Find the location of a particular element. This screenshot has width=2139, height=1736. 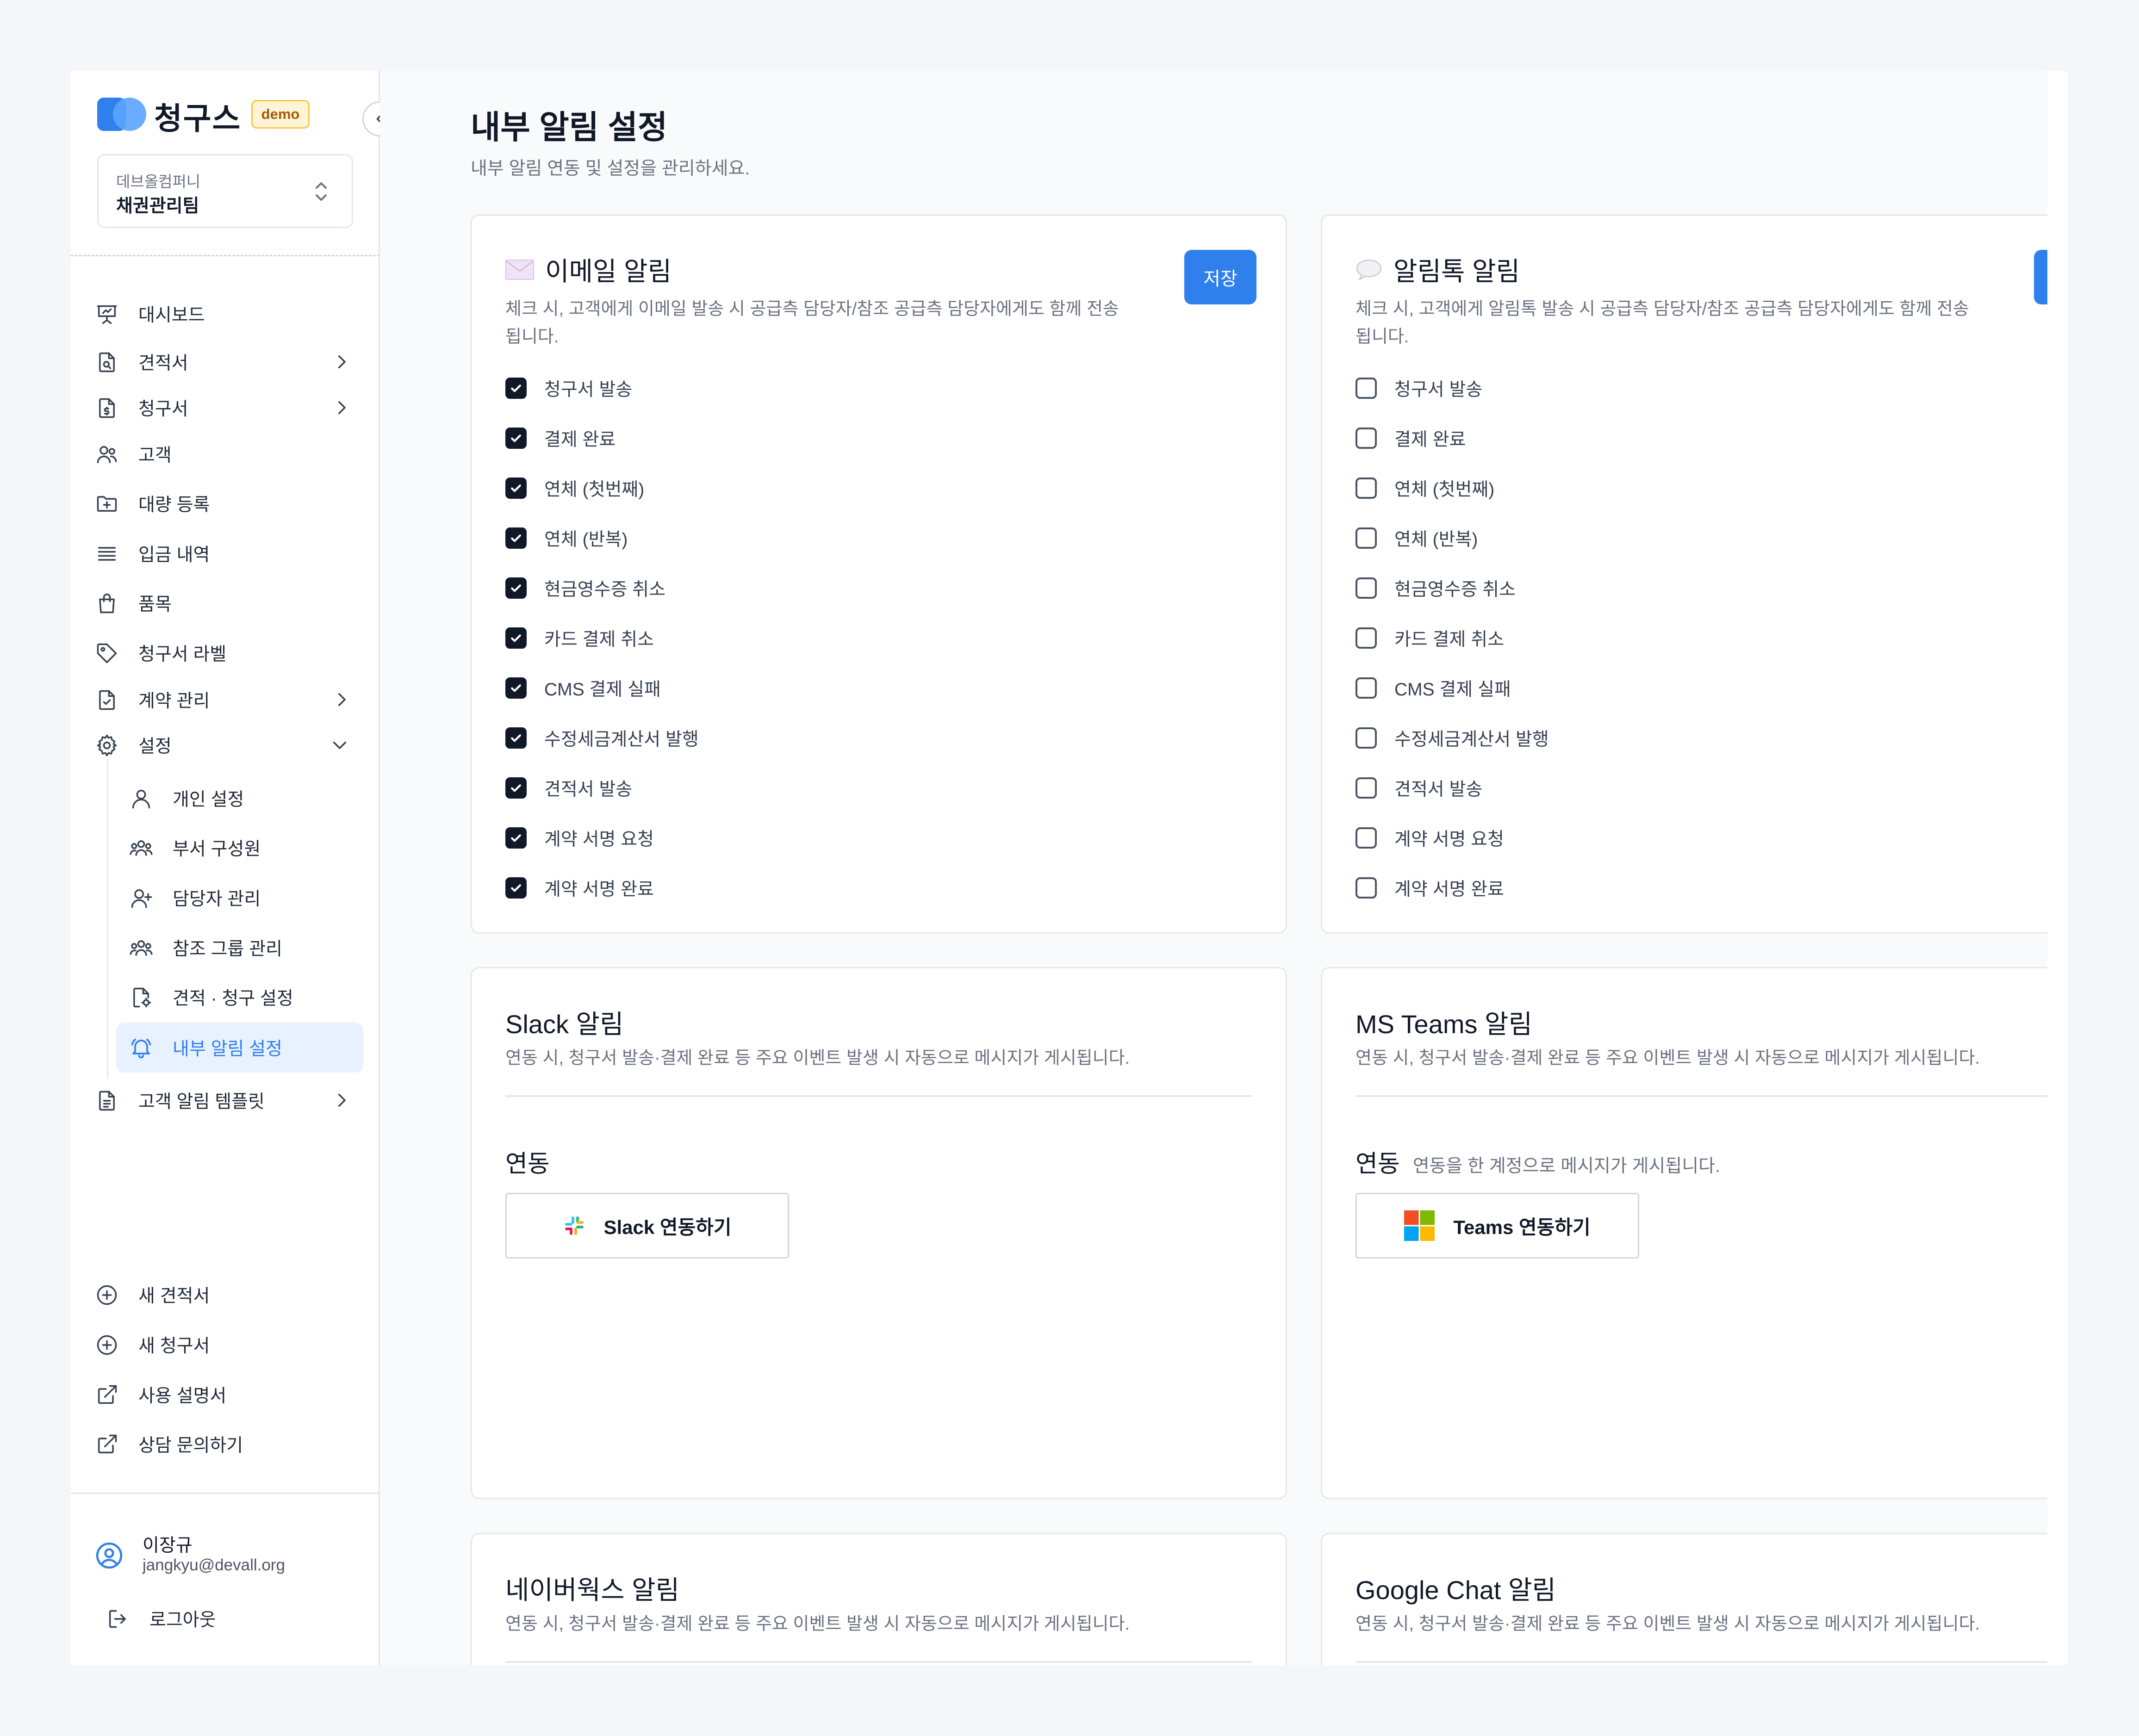

sidebar-item-managers: 담당자 관리 is located at coordinates (225, 897).